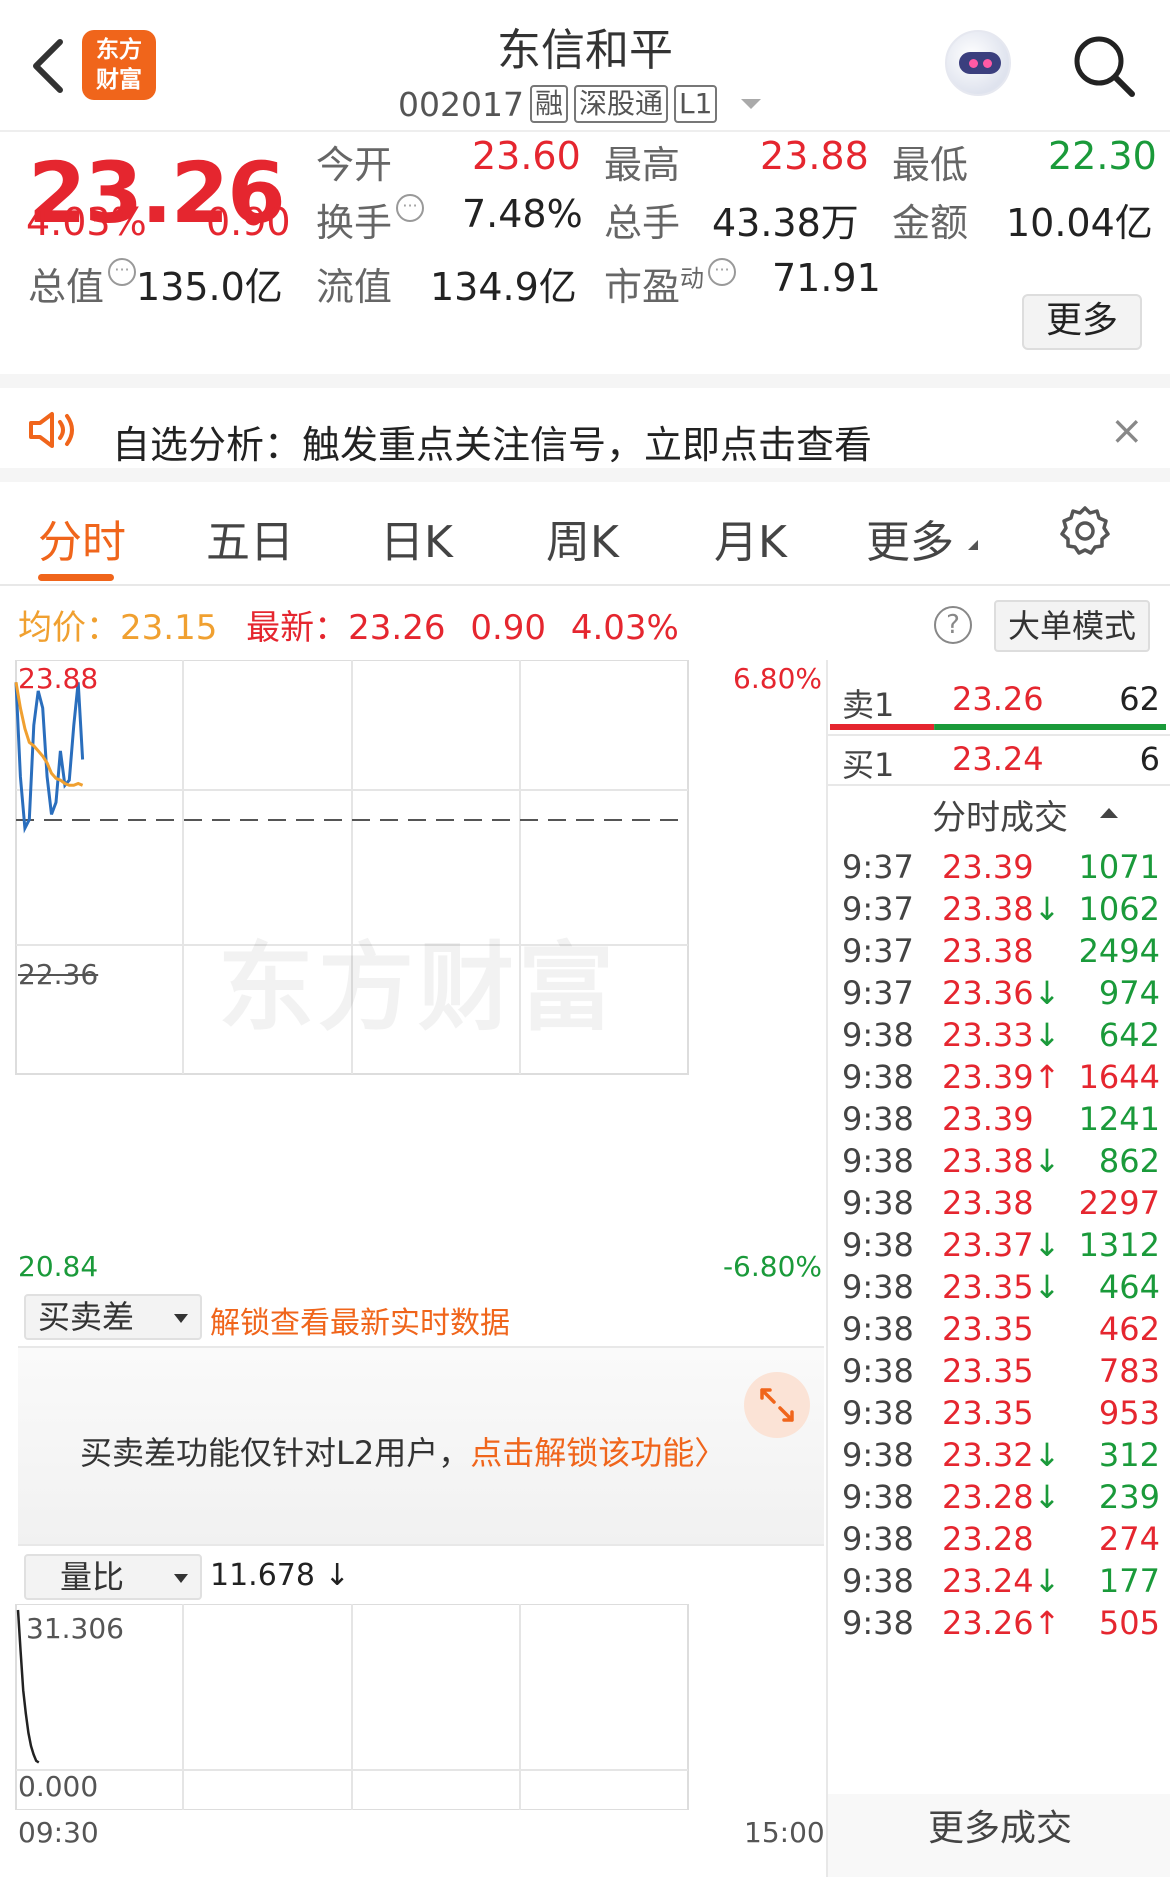  What do you see at coordinates (1001, 1035) in the screenshot?
I see `trade-price: 23.33↓` at bounding box center [1001, 1035].